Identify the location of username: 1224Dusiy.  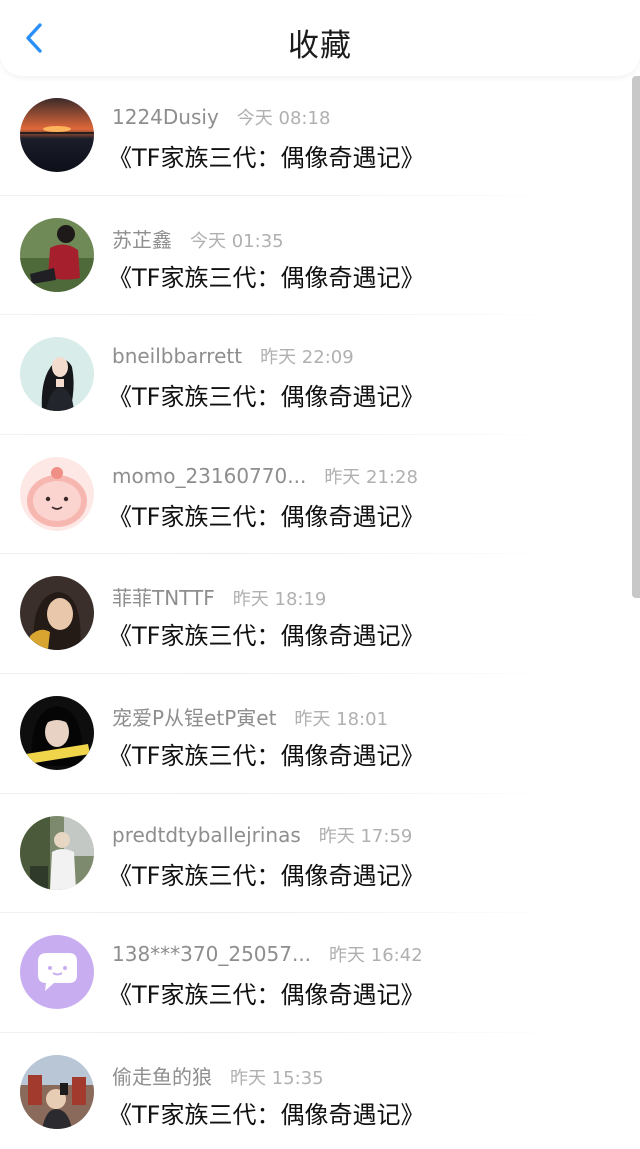
(165, 117).